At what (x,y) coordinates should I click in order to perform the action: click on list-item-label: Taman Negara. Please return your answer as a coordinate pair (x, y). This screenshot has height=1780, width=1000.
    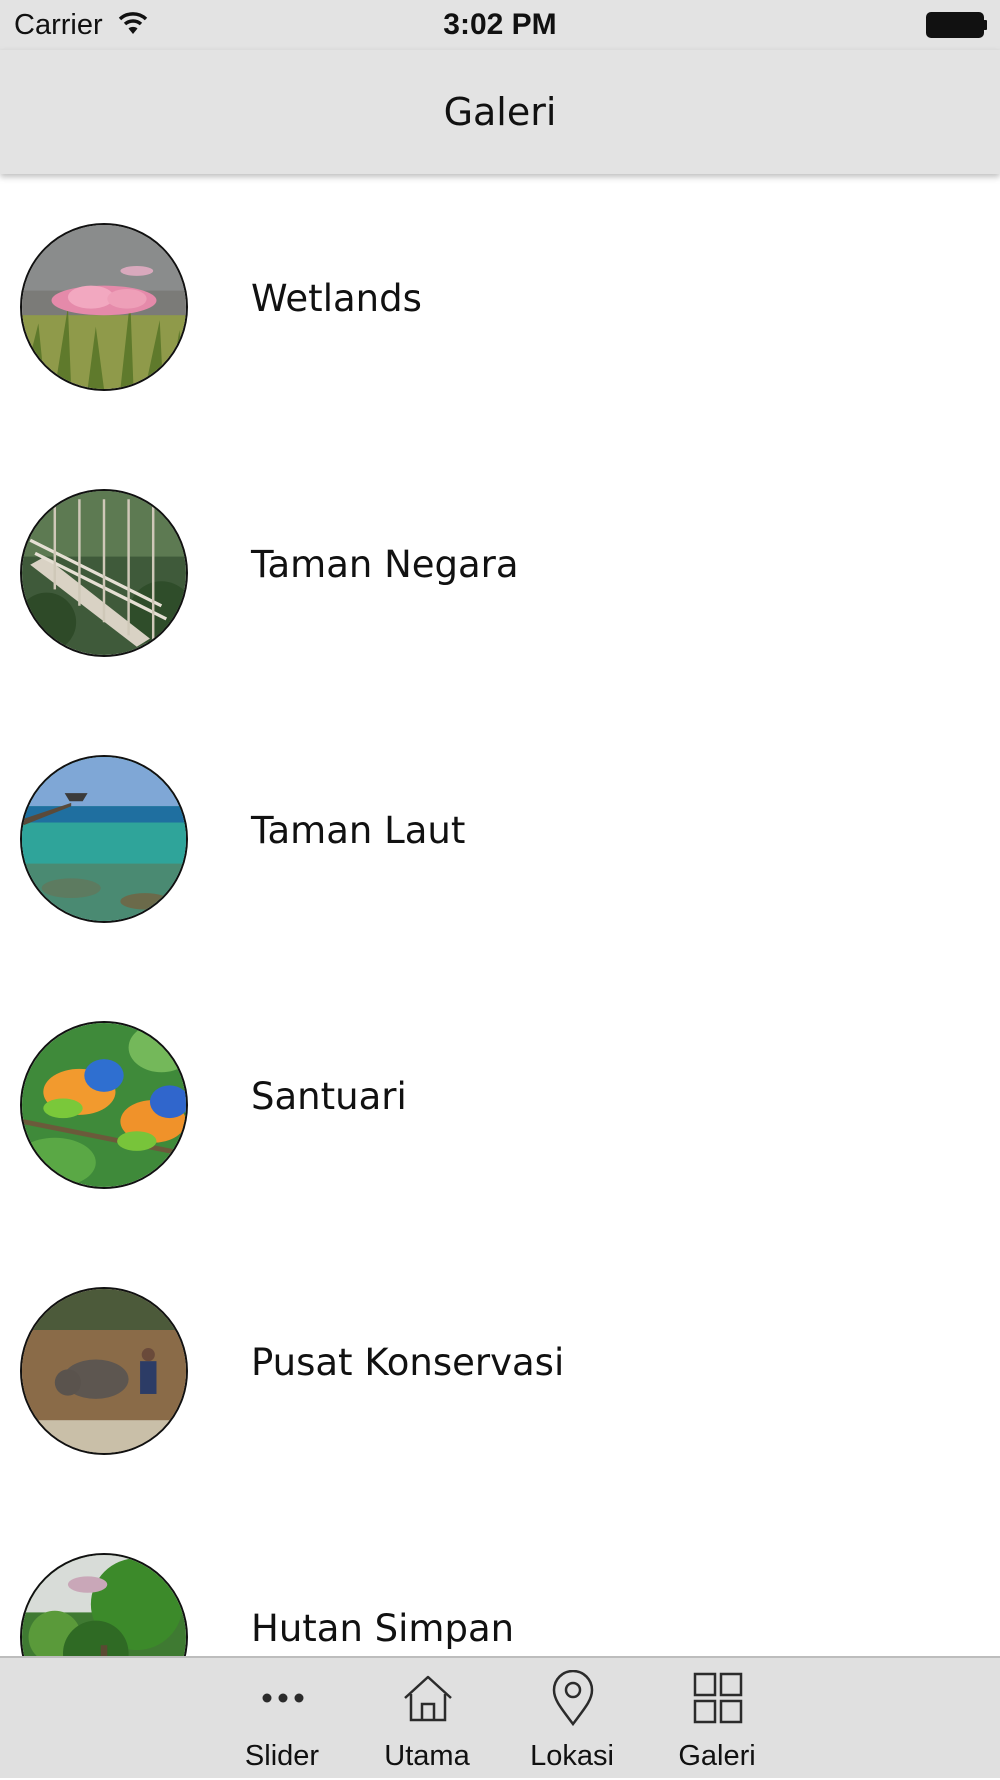
    Looking at the image, I should click on (385, 564).